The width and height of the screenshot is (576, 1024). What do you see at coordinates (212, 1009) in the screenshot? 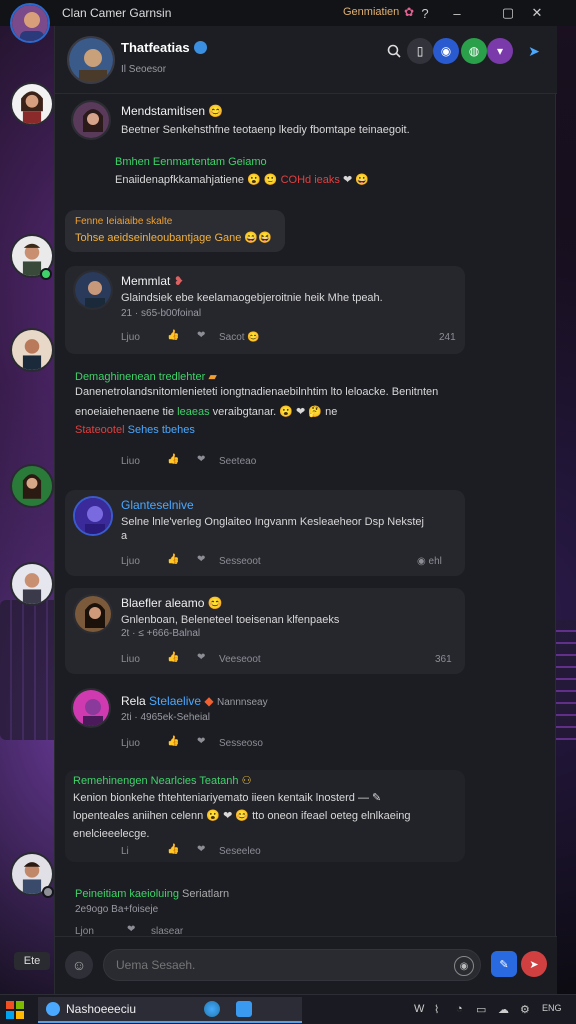
I see `browser-icon` at bounding box center [212, 1009].